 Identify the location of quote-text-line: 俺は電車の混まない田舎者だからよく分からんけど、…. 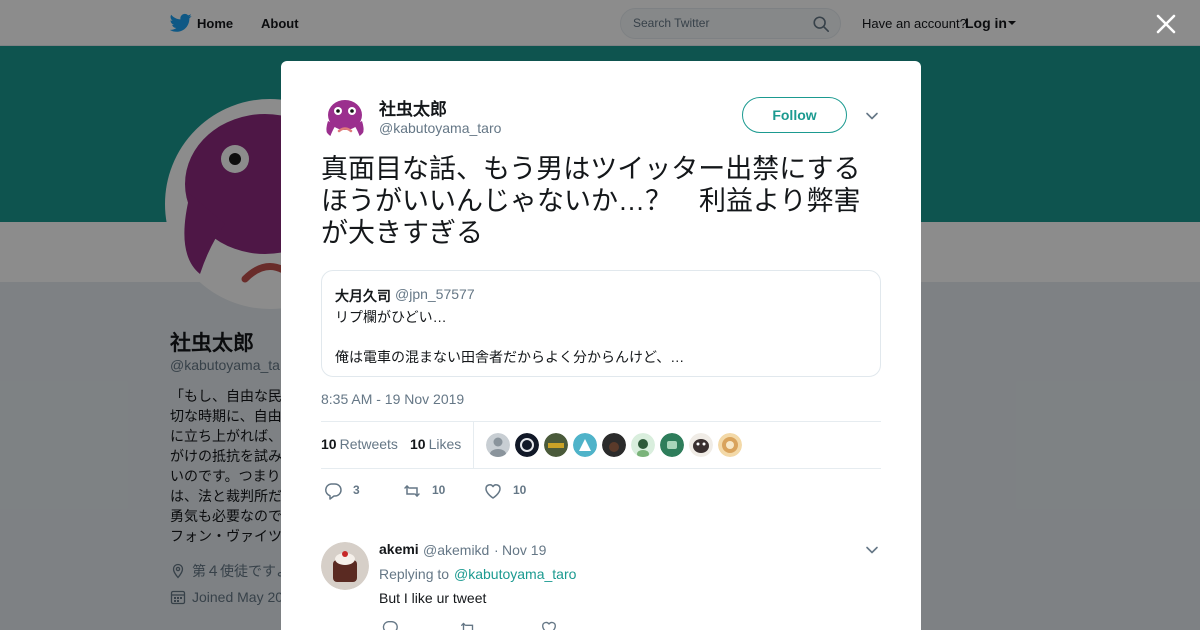
(510, 357).